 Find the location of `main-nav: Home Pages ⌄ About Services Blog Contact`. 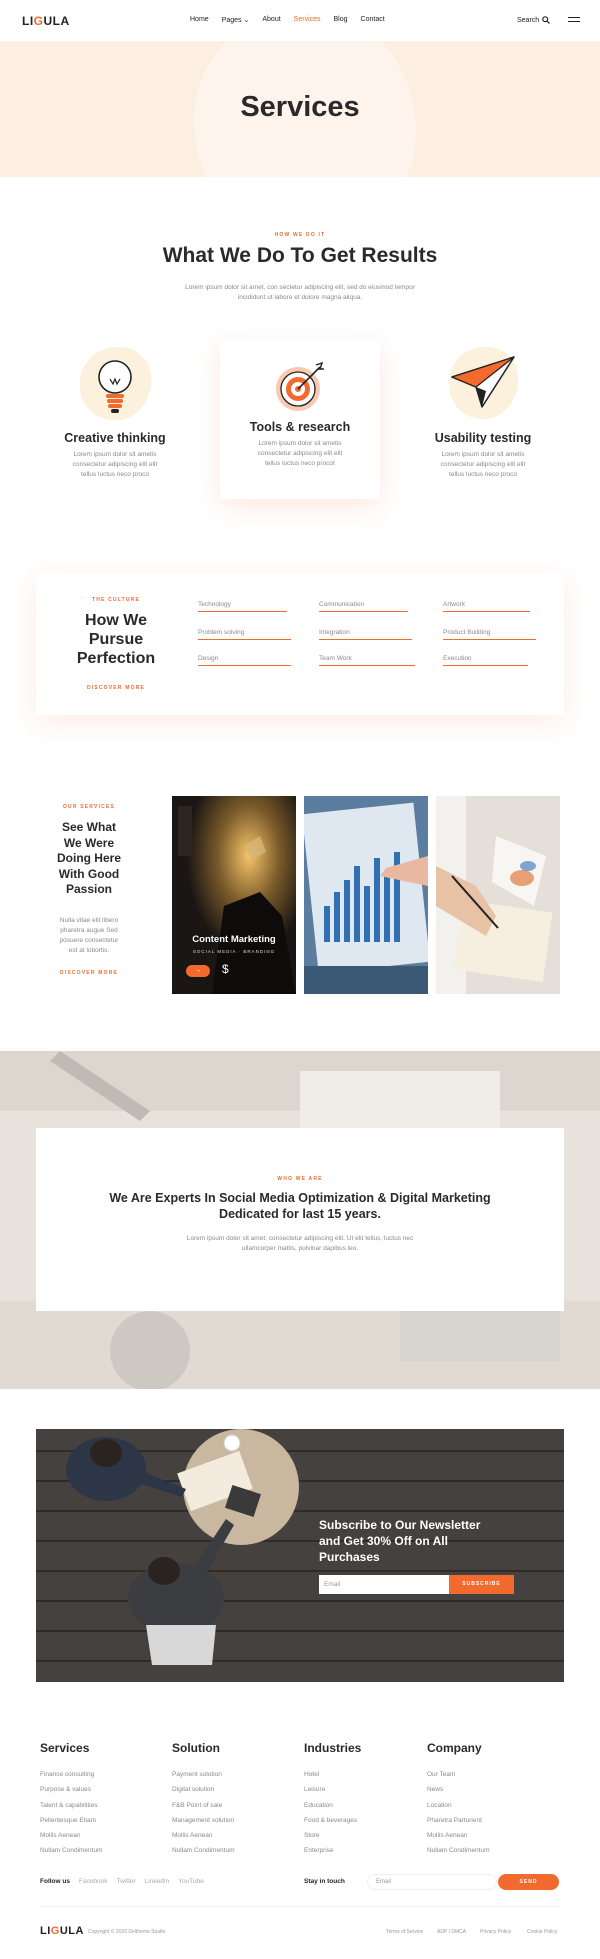

main-nav: Home Pages ⌄ About Services Blog Contact is located at coordinates (287, 20).